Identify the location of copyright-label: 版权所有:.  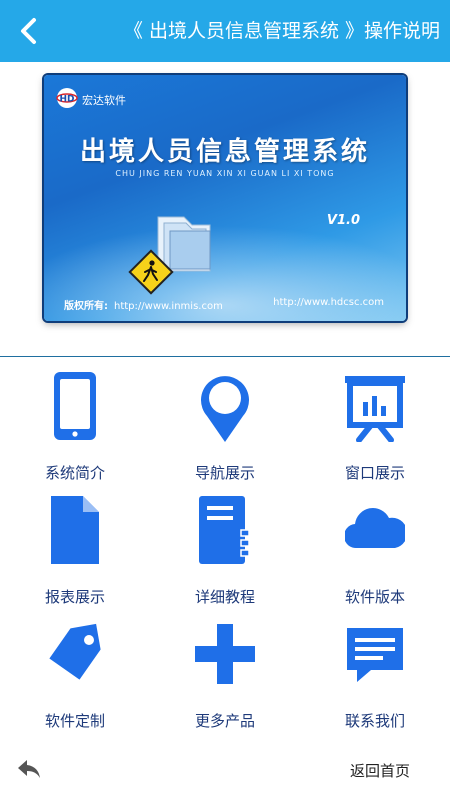
(86, 306).